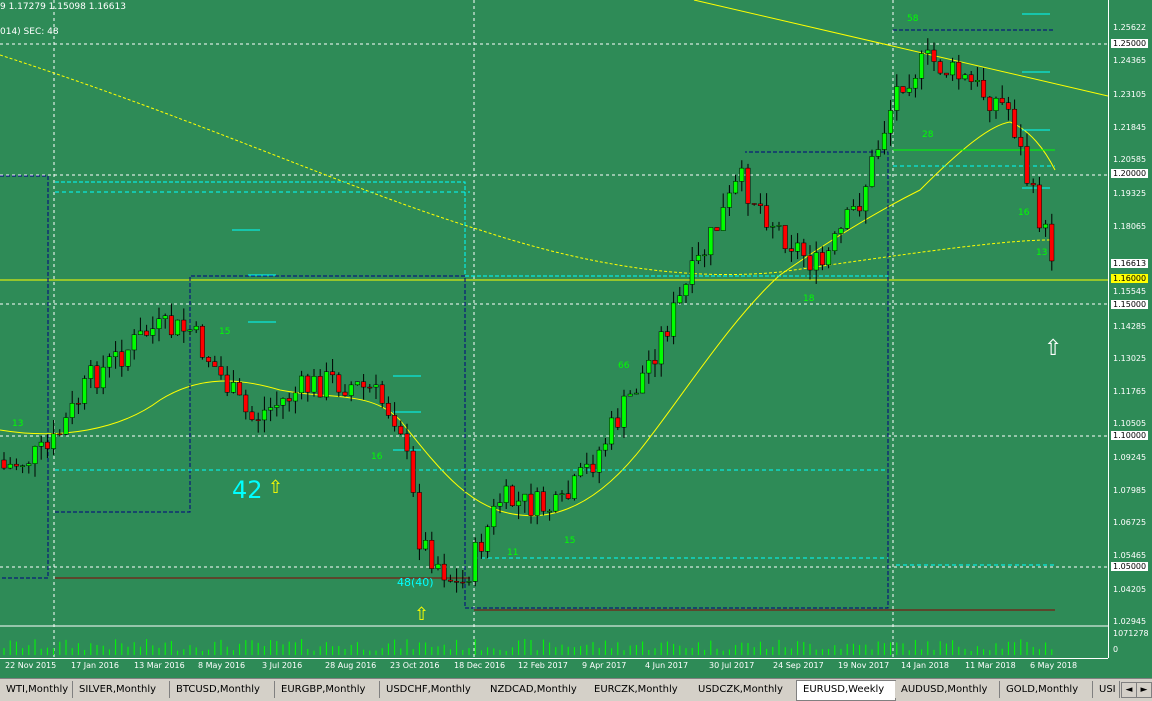  I want to click on tab-eurczk: EURCZK,Monthly, so click(640, 689).